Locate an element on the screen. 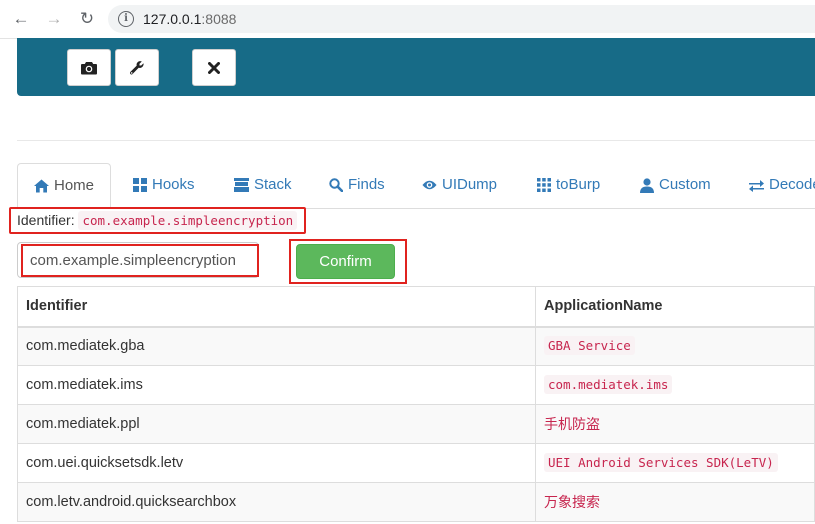  tab-uidump-label: UIDump is located at coordinates (470, 184).